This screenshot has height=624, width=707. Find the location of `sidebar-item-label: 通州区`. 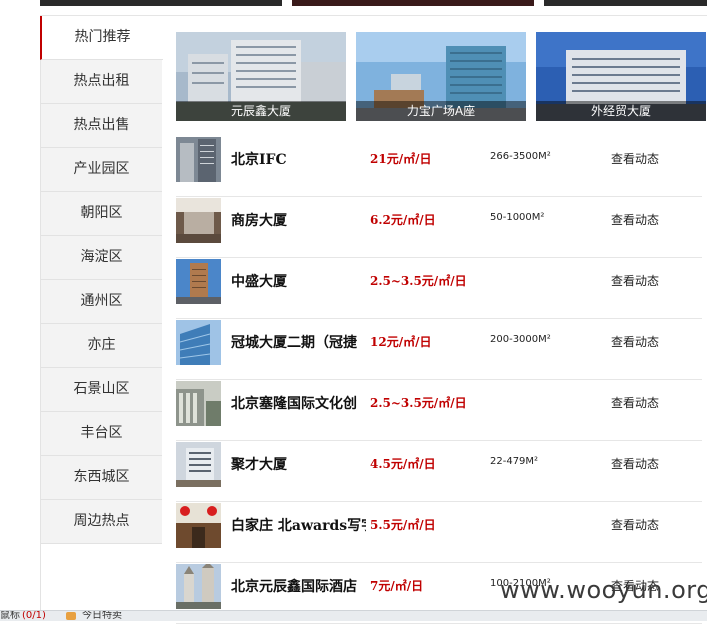

sidebar-item-label: 通州区 is located at coordinates (101, 301).